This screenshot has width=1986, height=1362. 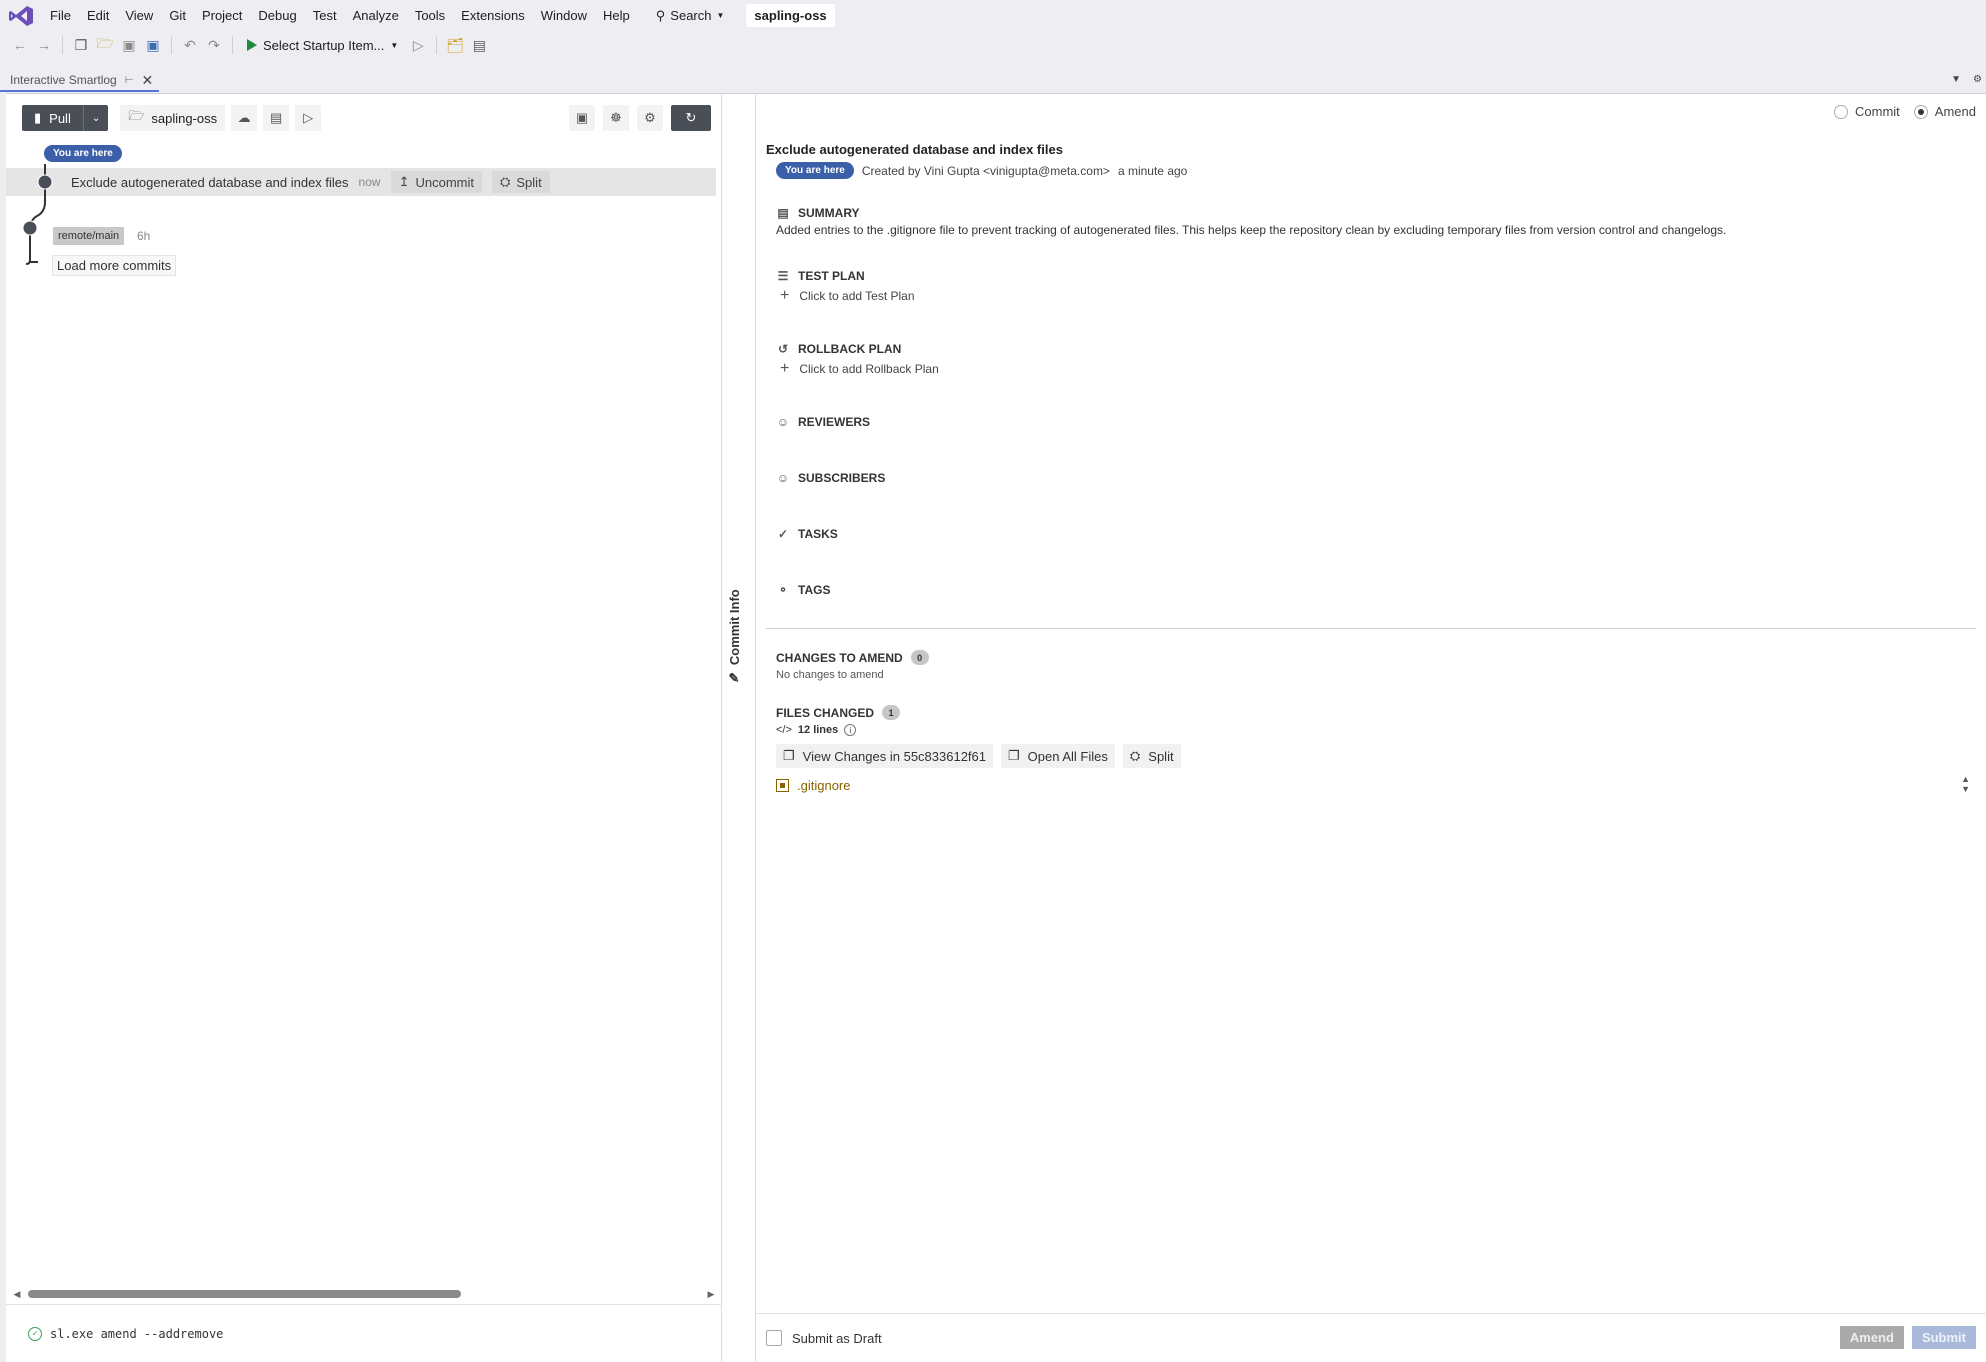 I want to click on refresh-button: ↻, so click(x=691, y=118).